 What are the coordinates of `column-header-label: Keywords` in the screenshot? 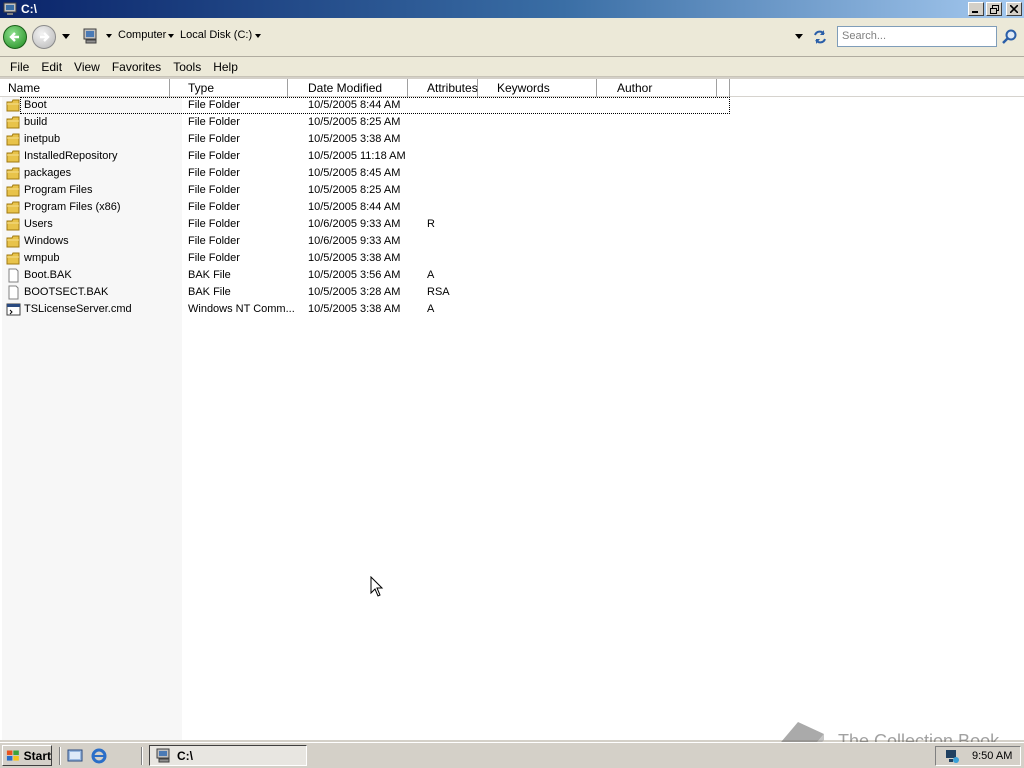 It's located at (523, 88).